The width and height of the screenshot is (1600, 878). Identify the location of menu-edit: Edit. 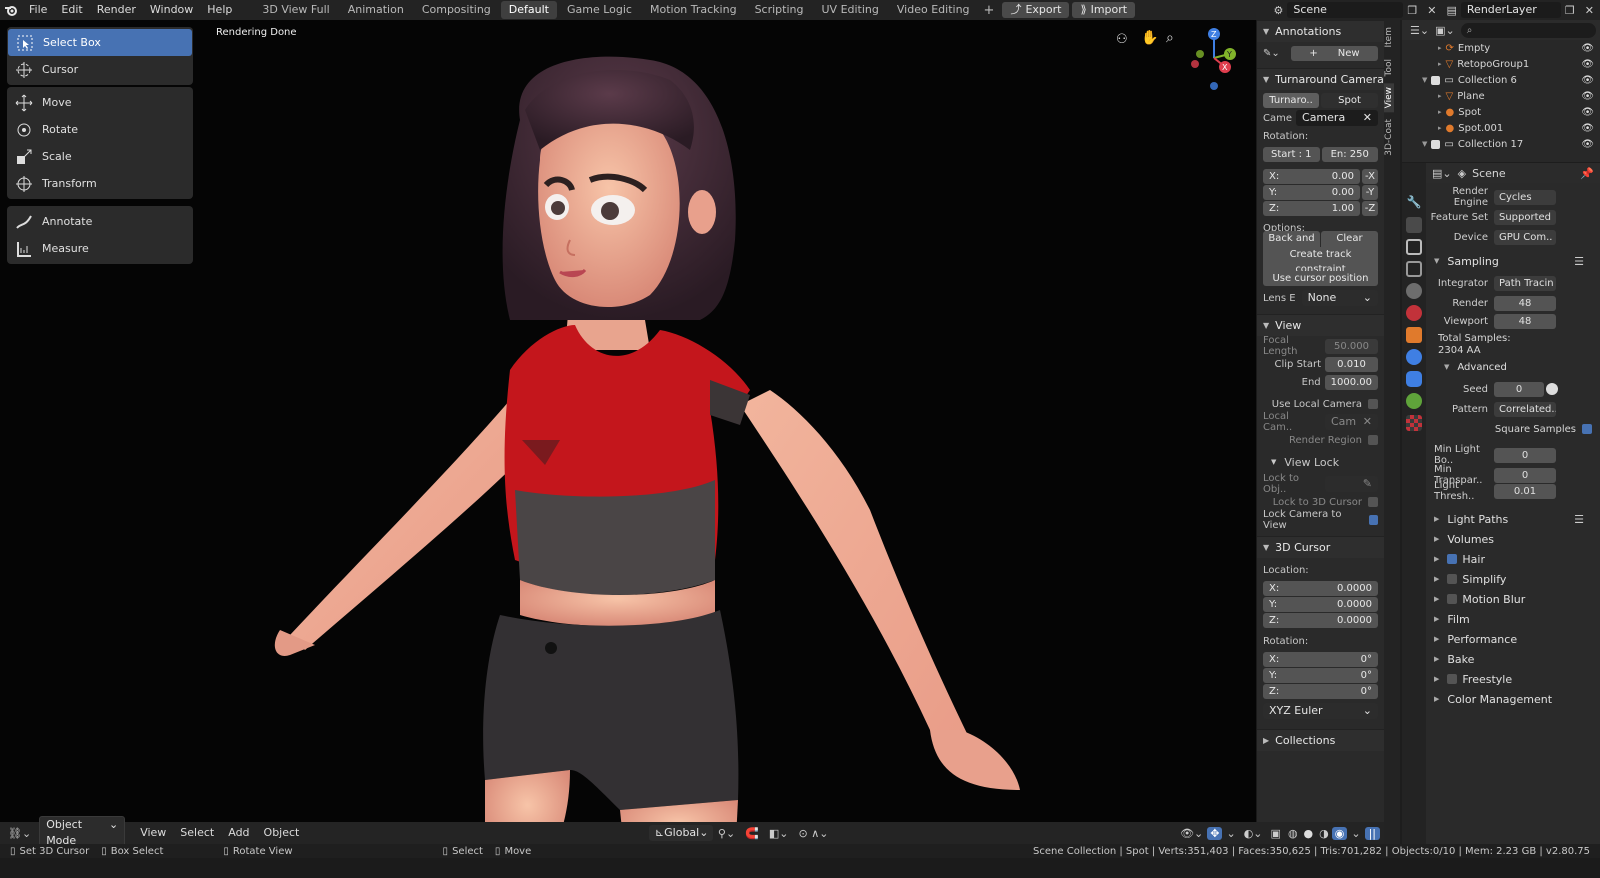
(71, 10).